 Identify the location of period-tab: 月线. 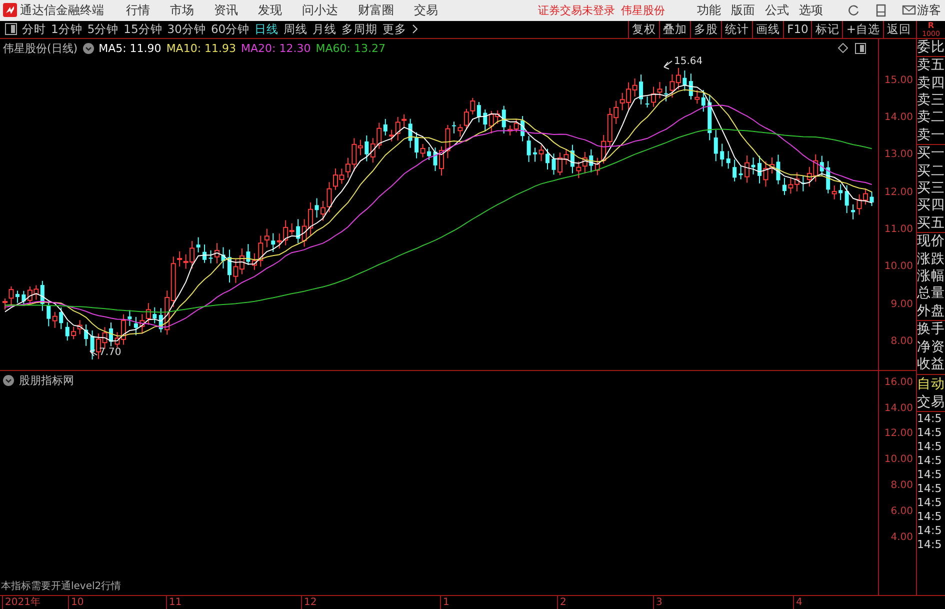
(324, 29).